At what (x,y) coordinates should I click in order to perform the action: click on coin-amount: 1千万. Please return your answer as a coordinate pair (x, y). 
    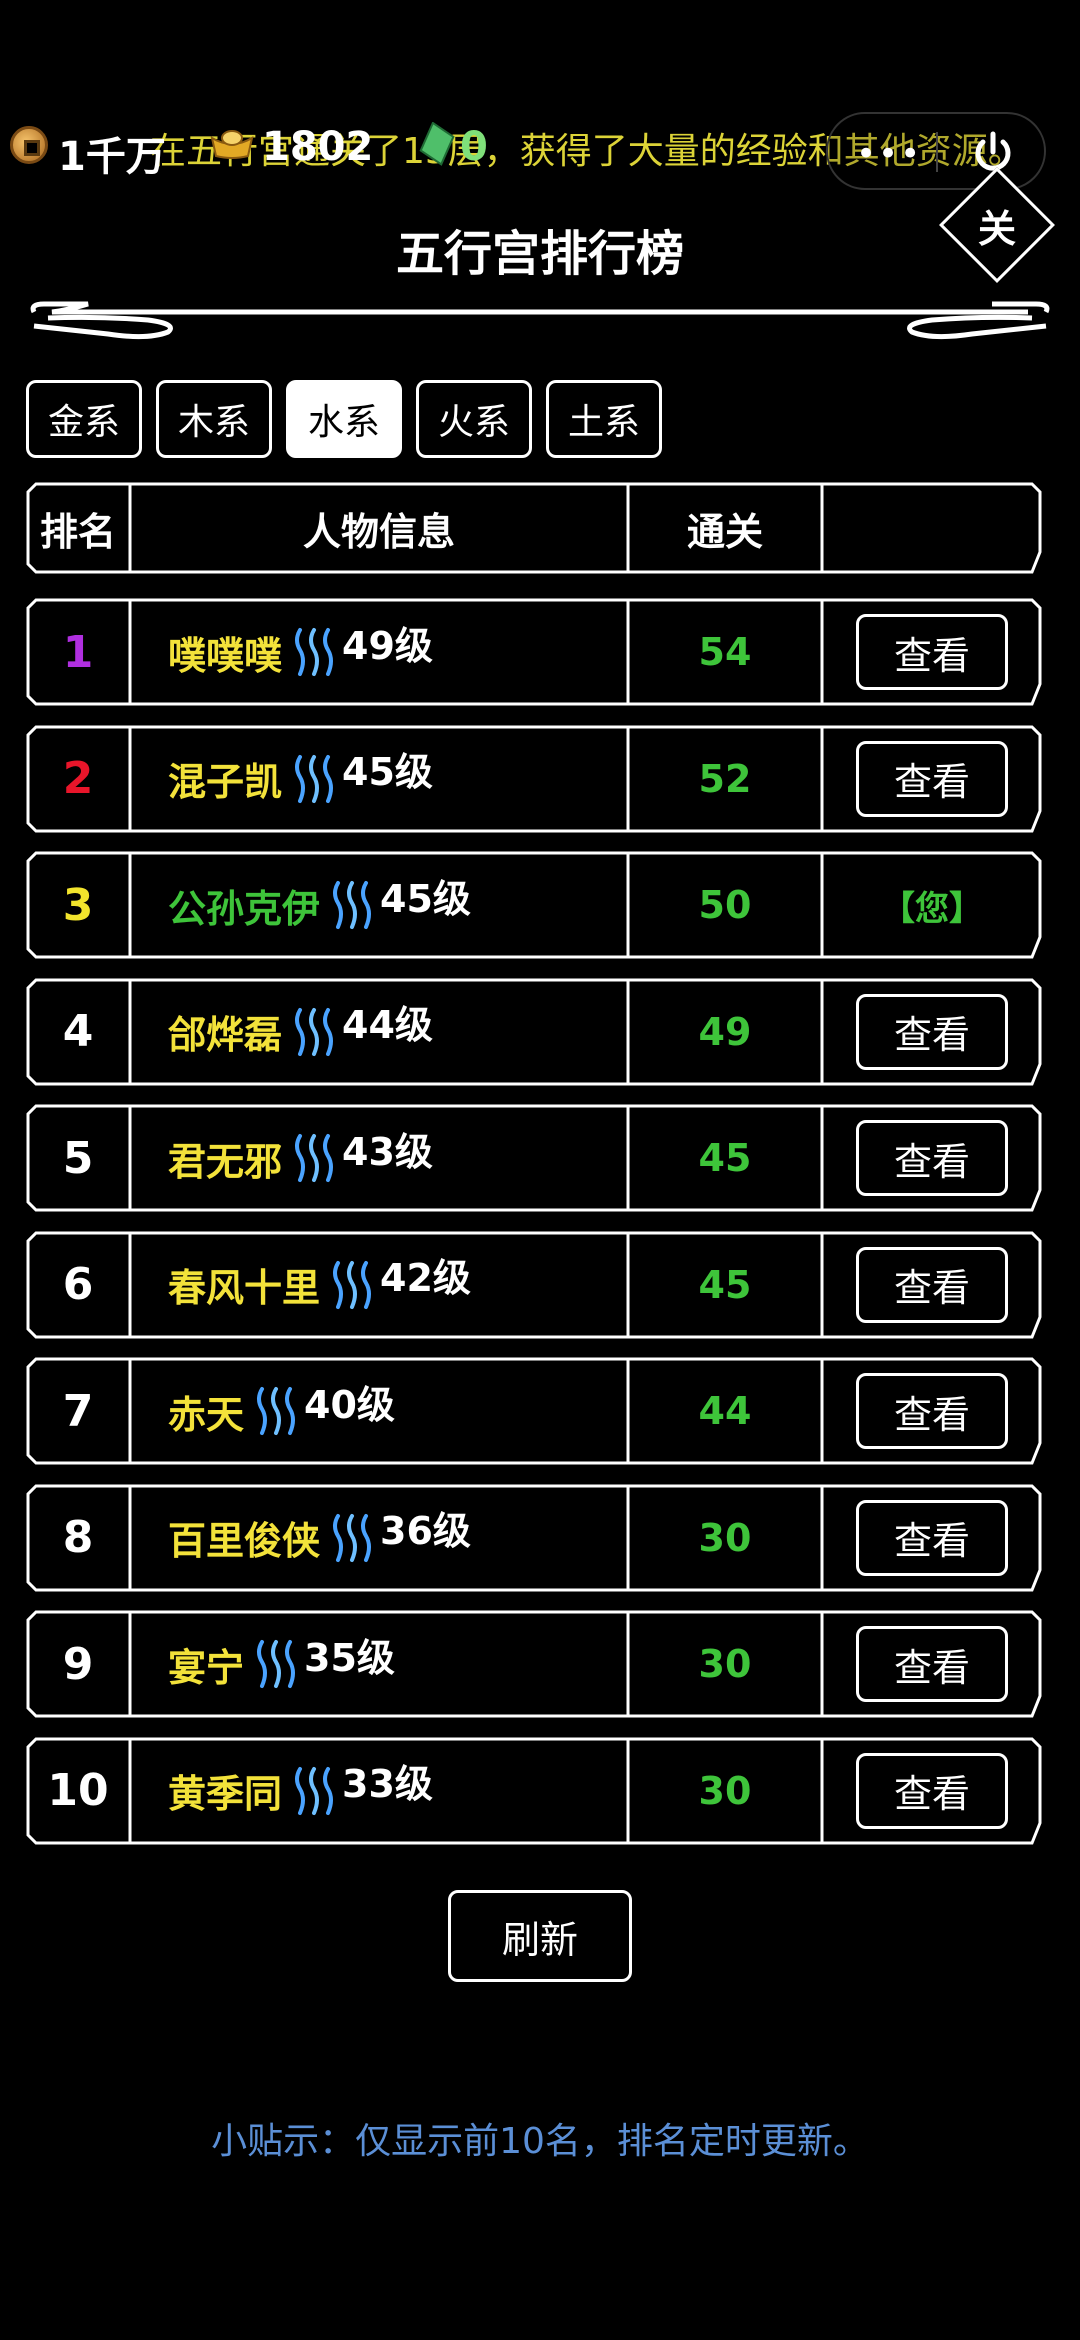
    Looking at the image, I should click on (112, 157).